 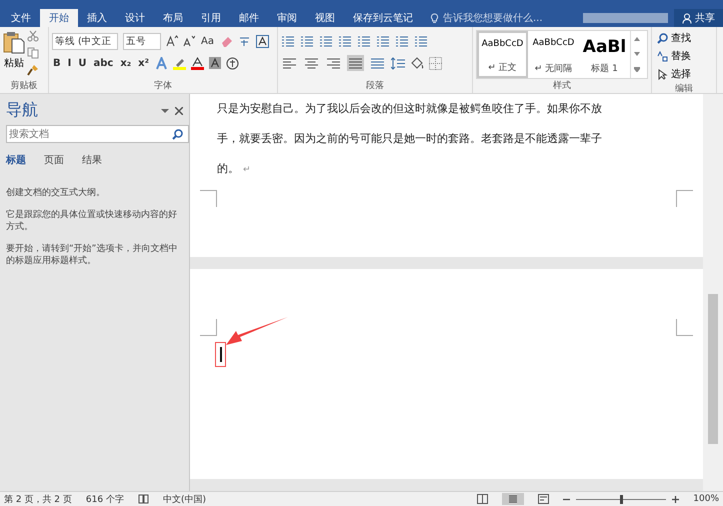 What do you see at coordinates (92, 221) in the screenshot?
I see `help-text: 它是跟踪您的具体位置或快速移动内容的好方式。` at bounding box center [92, 221].